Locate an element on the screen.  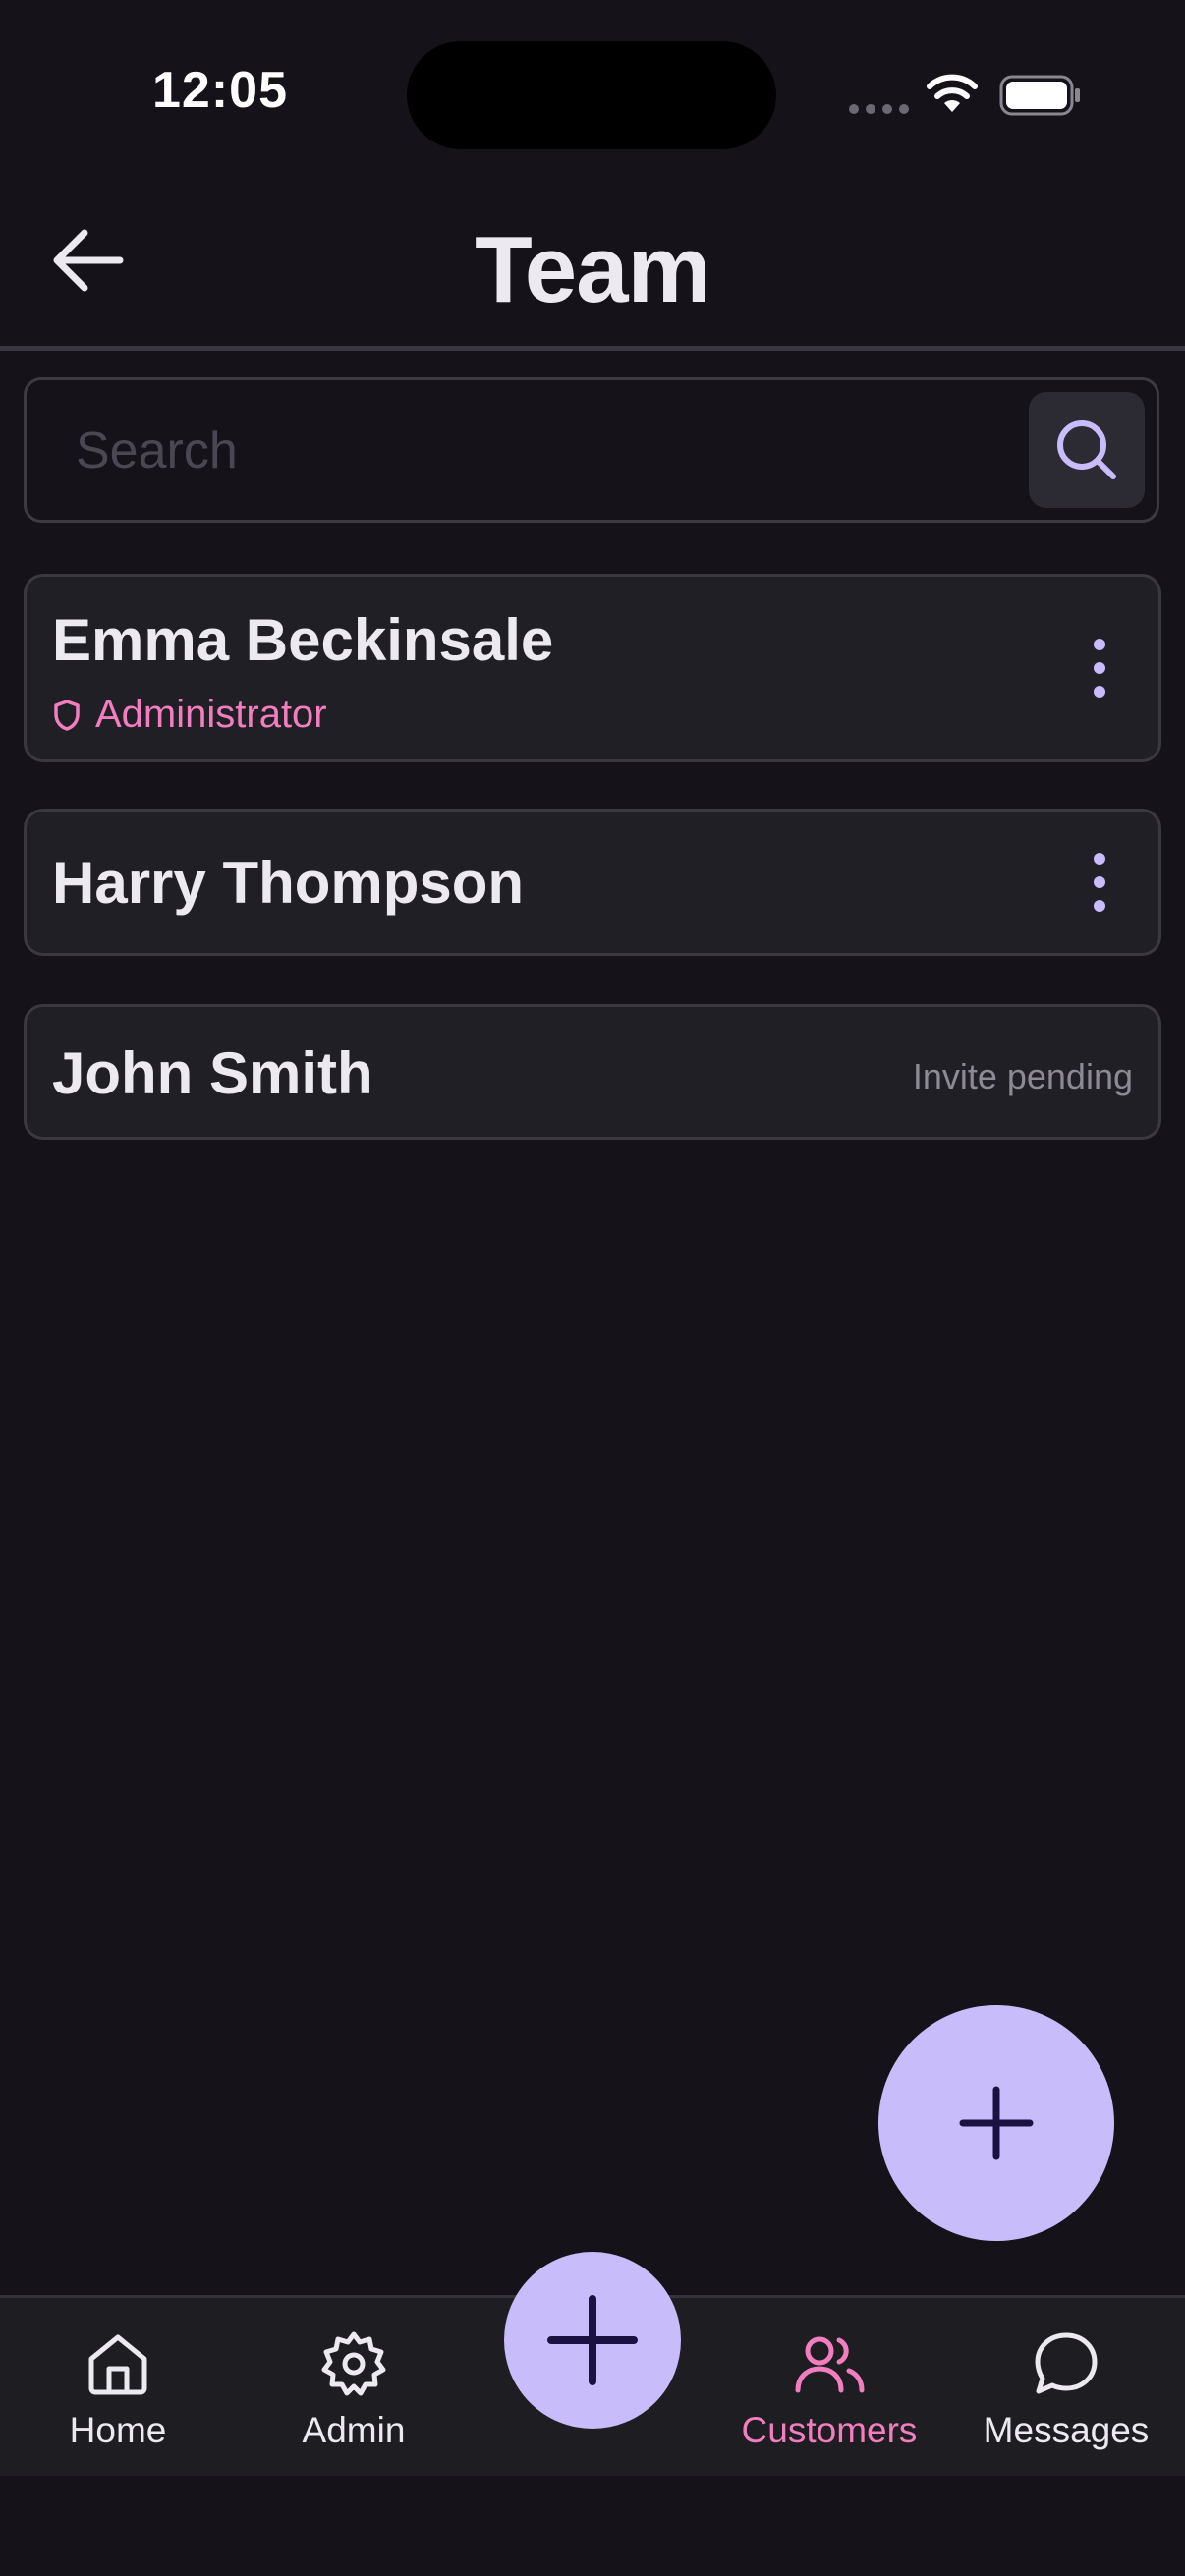
member-card: Harry Thompson is located at coordinates (592, 882).